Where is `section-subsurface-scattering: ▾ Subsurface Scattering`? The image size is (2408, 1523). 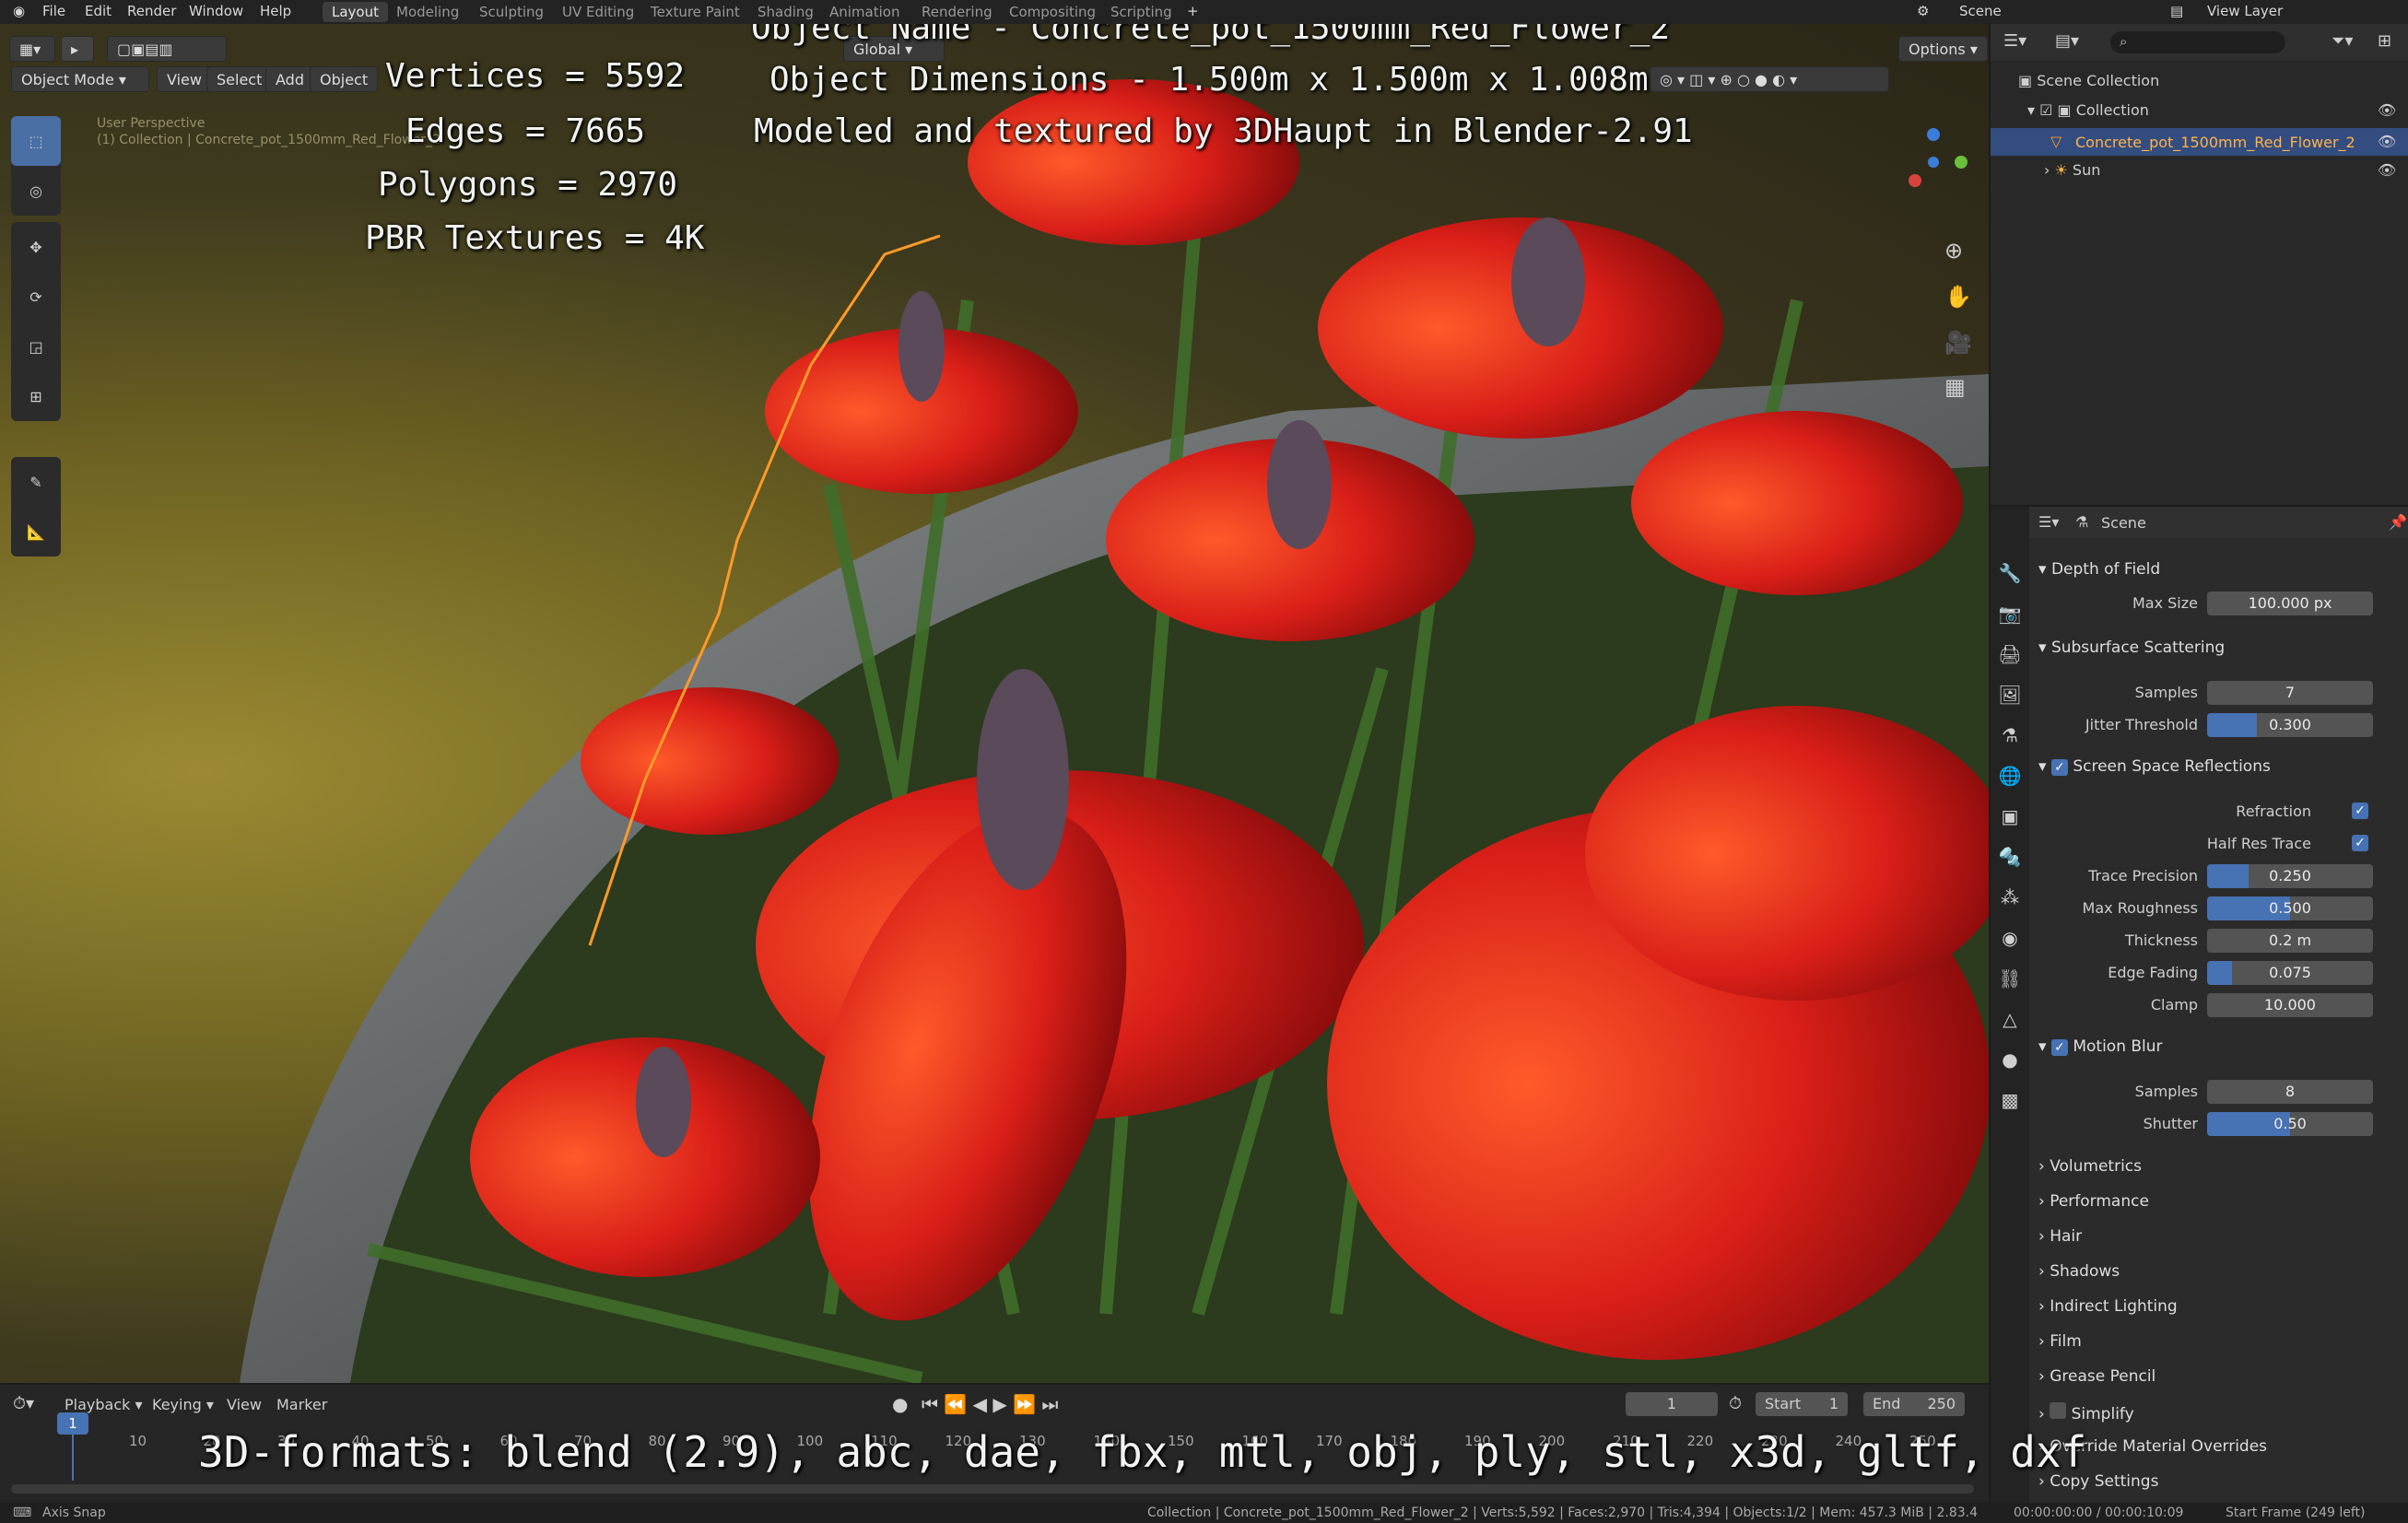 section-subsurface-scattering: ▾ Subsurface Scattering is located at coordinates (2131, 648).